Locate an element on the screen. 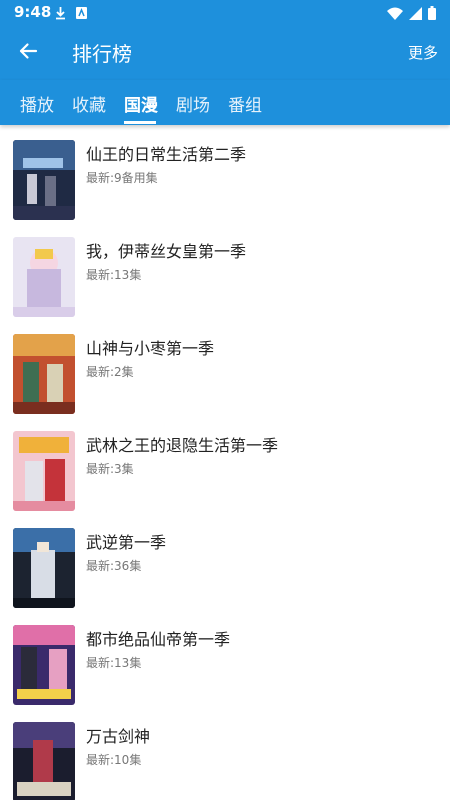 The height and width of the screenshot is (800, 450). tab-theater: 剧场 is located at coordinates (193, 103).